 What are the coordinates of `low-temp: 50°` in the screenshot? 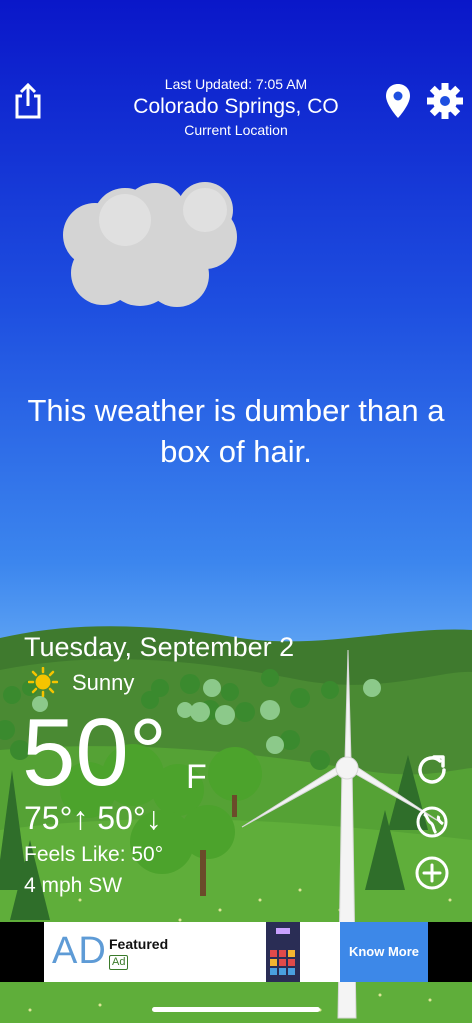 It's located at (121, 818).